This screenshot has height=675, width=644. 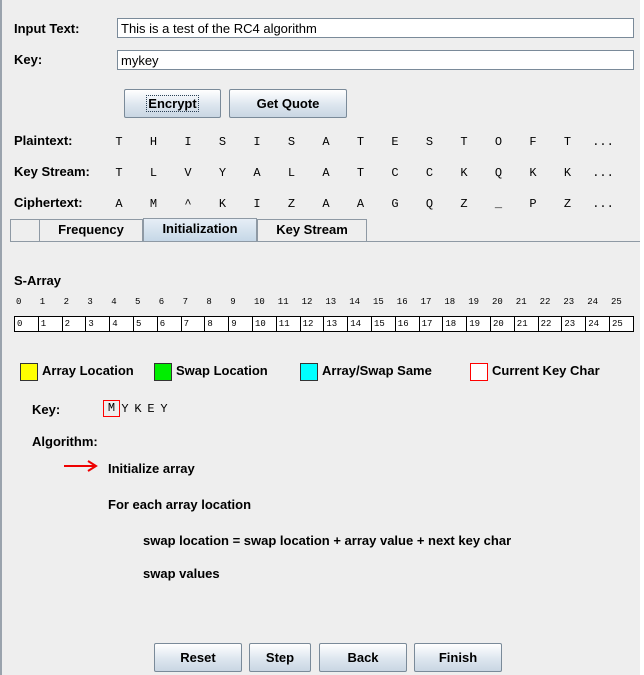 What do you see at coordinates (52, 171) in the screenshot?
I see `keystream-label: Key Stream:` at bounding box center [52, 171].